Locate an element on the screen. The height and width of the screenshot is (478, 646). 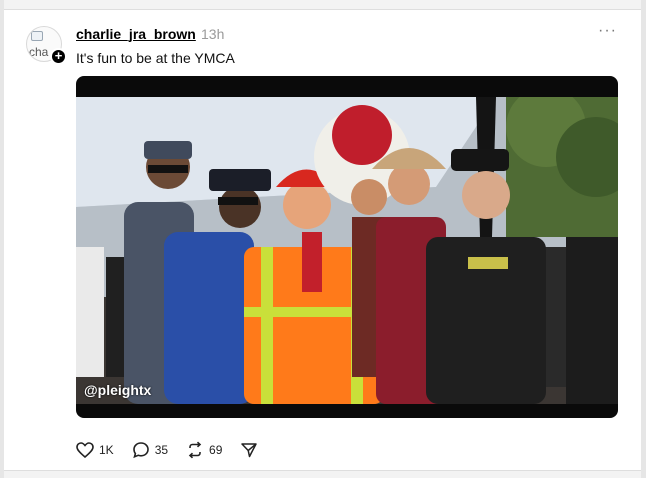
more-options-icon: ··· is located at coordinates (607, 31).